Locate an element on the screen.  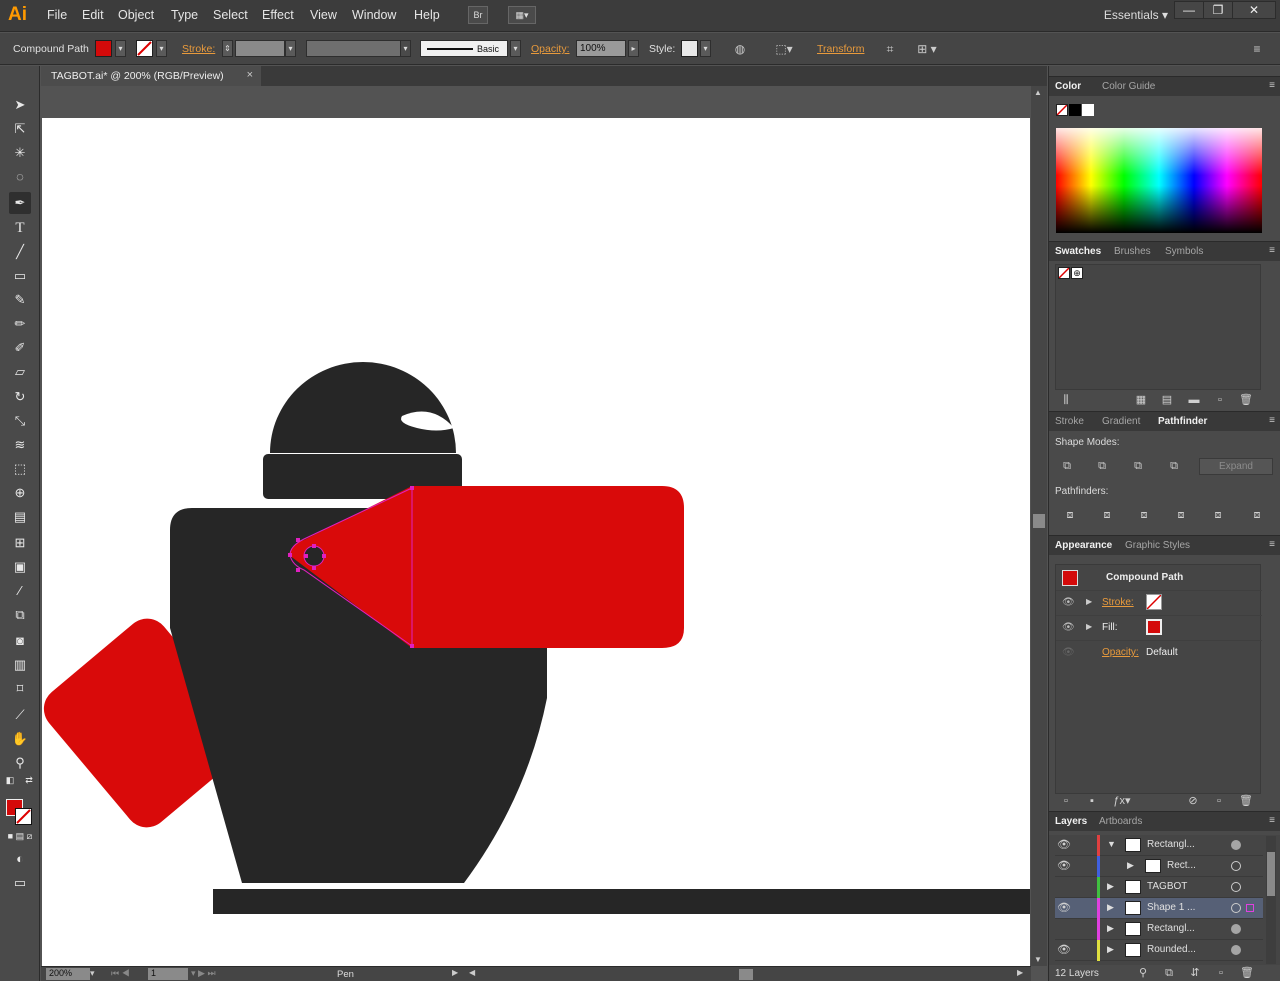
tab-color-guide: Color Guide is located at coordinates (1128, 86).